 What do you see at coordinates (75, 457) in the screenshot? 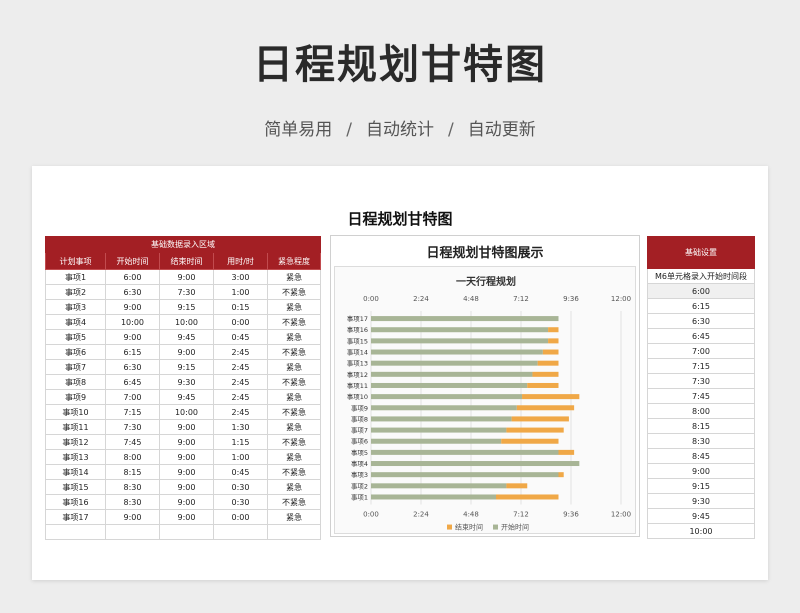
I see `table-cell: 事项13` at bounding box center [75, 457].